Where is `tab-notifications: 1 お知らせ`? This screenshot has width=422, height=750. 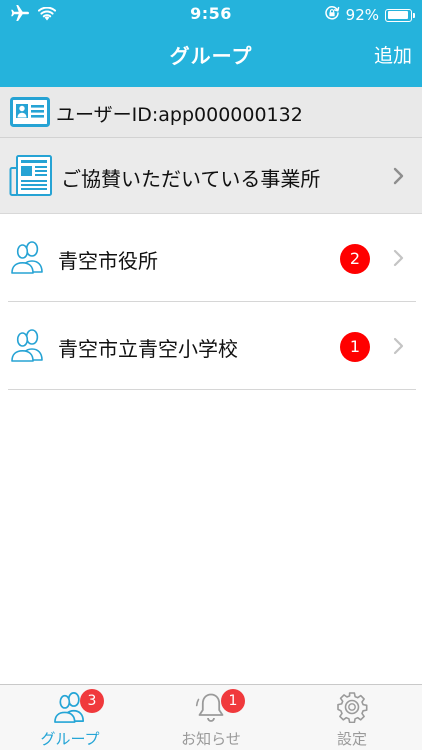
tab-notifications: 1 お知らせ is located at coordinates (211, 717).